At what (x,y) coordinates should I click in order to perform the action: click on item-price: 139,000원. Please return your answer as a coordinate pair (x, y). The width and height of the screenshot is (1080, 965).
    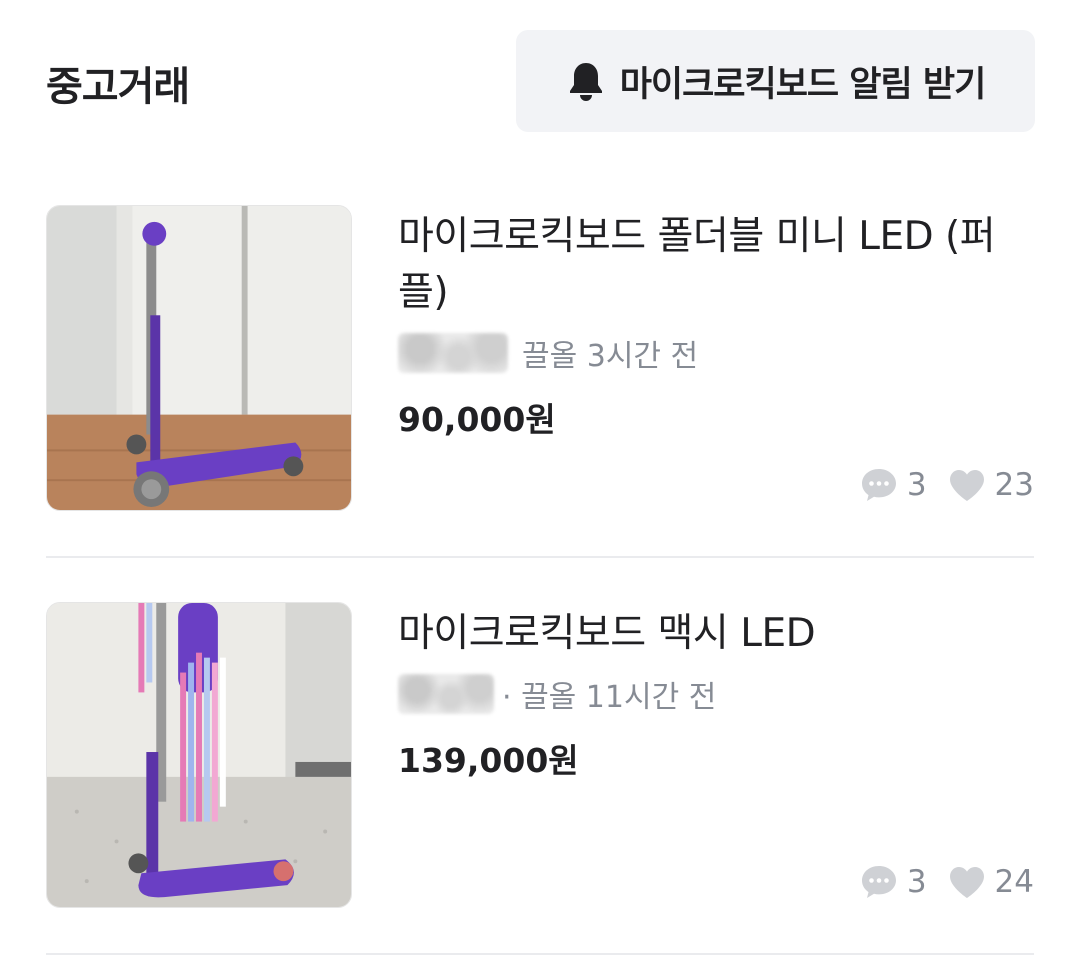
    Looking at the image, I should click on (488, 760).